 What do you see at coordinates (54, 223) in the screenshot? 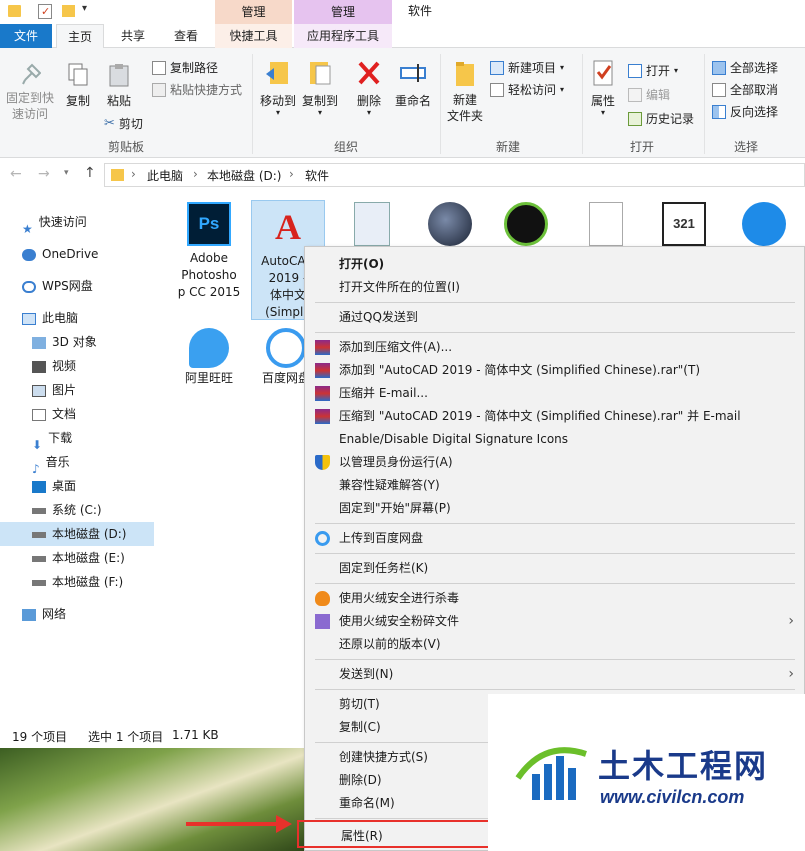
I see `nav-quick-access: ★ 快速访问` at bounding box center [54, 223].